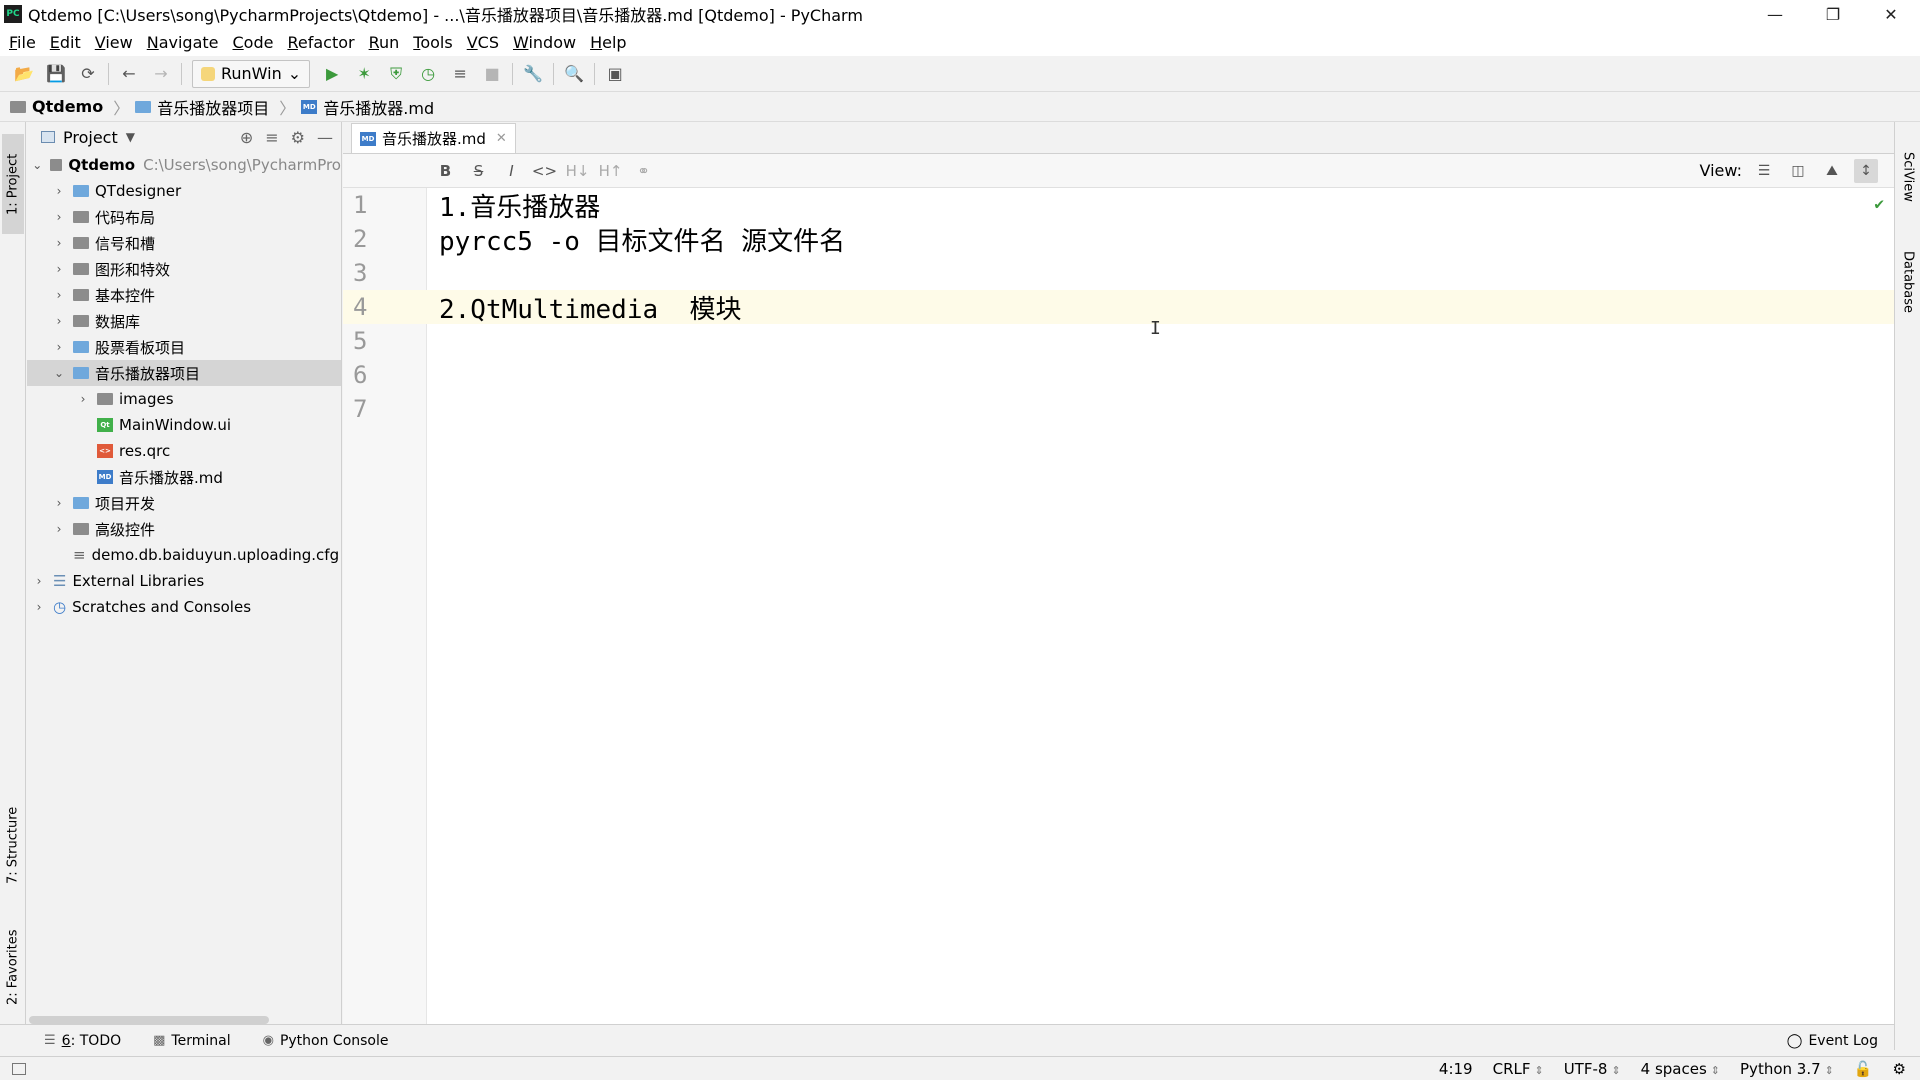  I want to click on tab-terminal: ▩ Terminal, so click(191, 1041).